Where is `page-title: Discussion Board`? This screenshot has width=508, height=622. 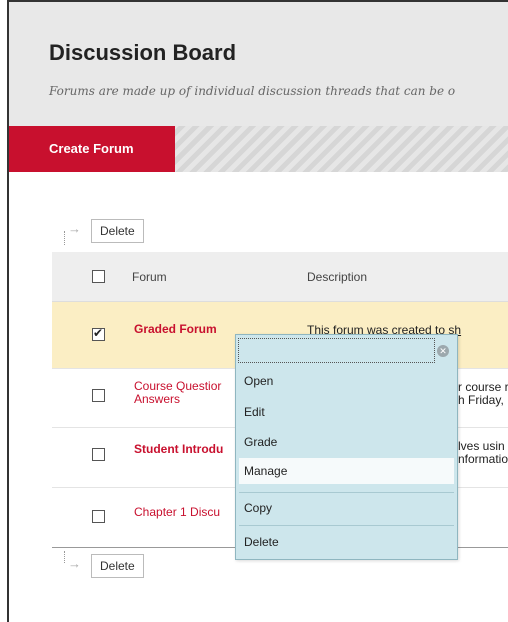 page-title: Discussion Board is located at coordinates (143, 52).